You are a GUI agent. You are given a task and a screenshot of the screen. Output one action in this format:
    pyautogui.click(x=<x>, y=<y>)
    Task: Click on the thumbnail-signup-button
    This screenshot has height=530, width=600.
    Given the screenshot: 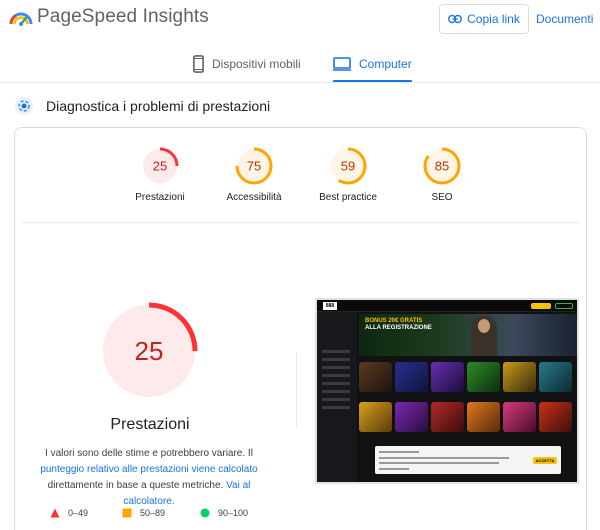 What is the action you would take?
    pyautogui.click(x=541, y=306)
    